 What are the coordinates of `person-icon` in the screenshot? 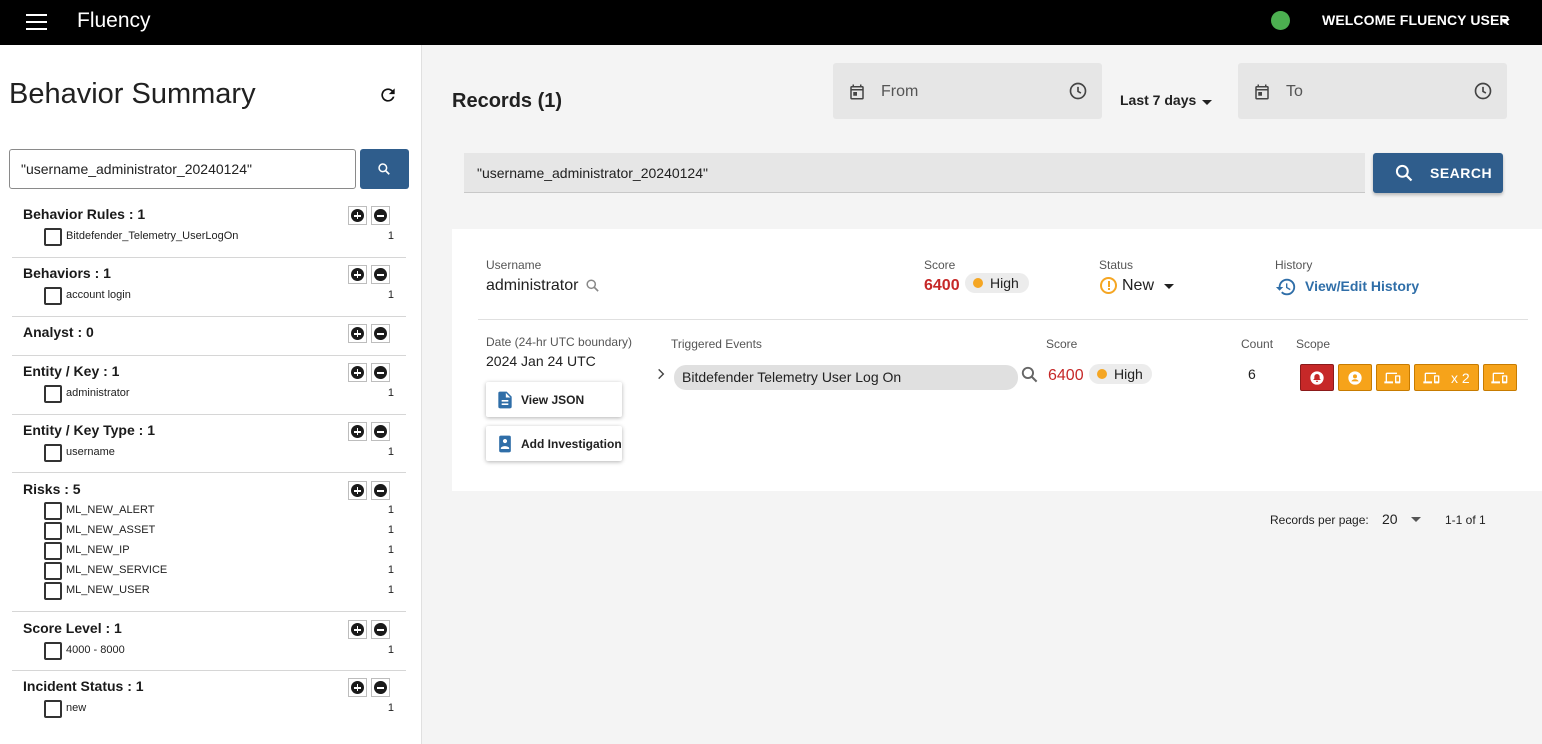 It's located at (1355, 378).